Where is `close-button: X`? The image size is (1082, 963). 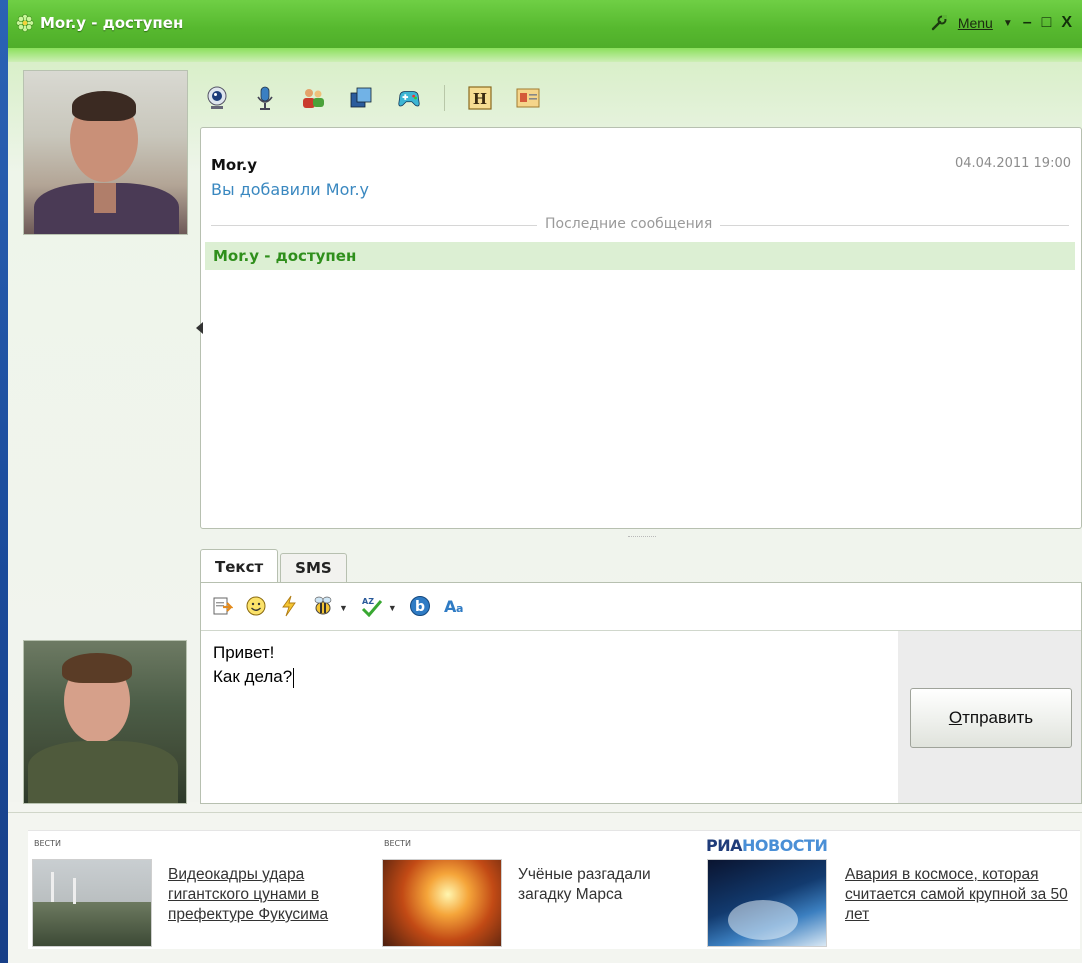 close-button: X is located at coordinates (1066, 23).